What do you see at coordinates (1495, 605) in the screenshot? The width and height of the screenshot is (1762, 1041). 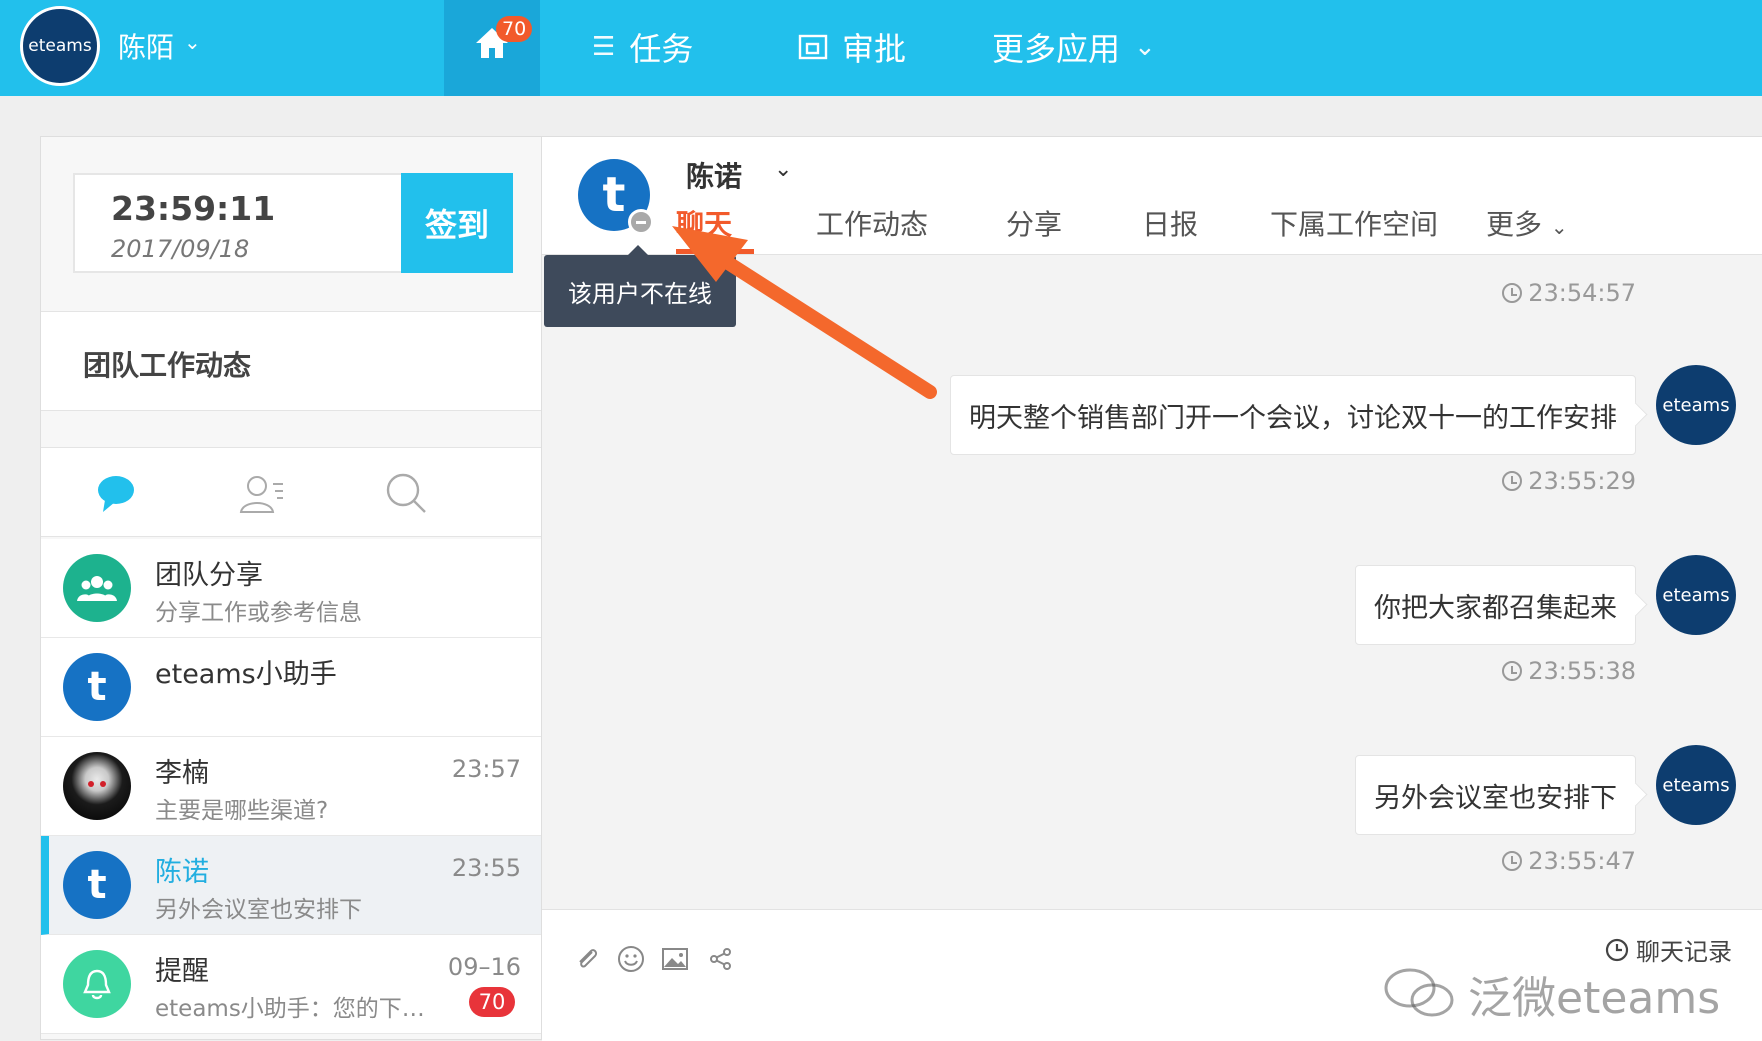 I see `message-bubble: 你把大家都召集起来` at bounding box center [1495, 605].